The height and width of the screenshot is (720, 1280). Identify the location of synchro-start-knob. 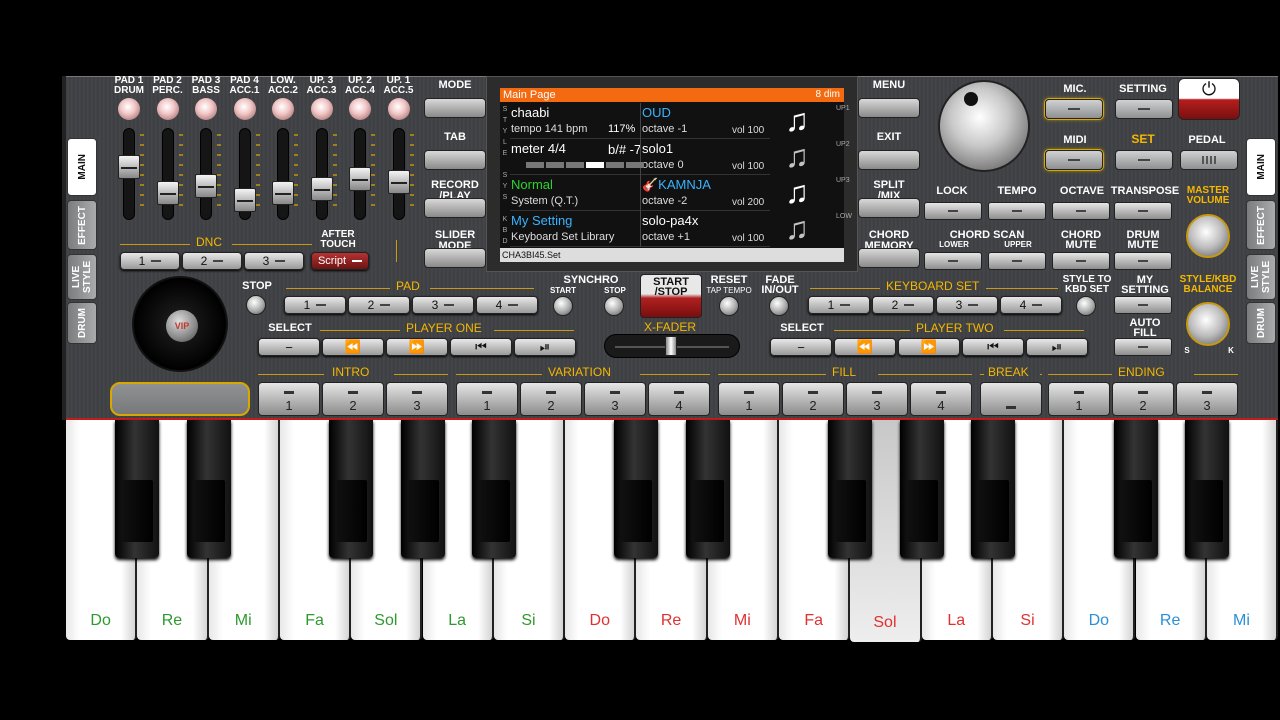
(563, 306).